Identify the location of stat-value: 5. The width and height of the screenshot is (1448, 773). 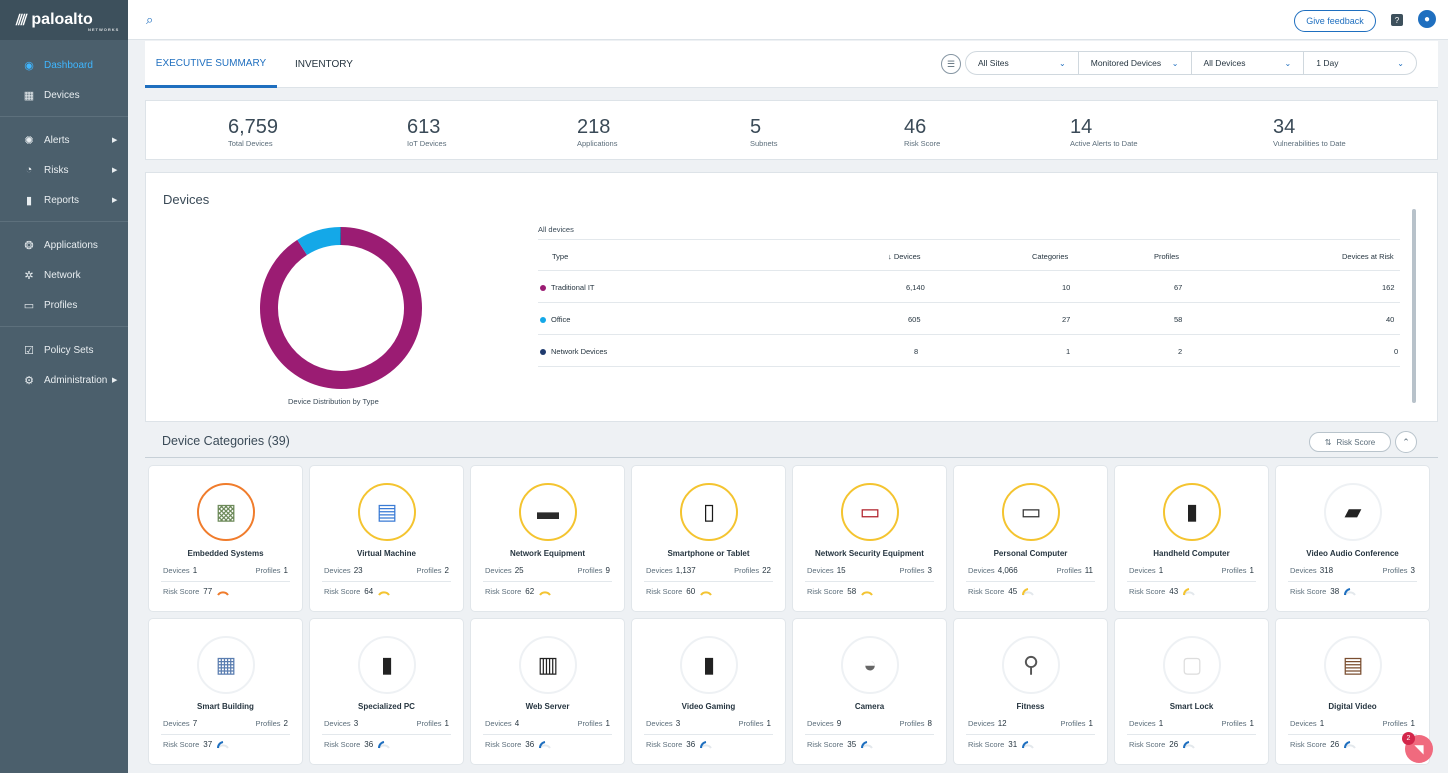
(756, 127).